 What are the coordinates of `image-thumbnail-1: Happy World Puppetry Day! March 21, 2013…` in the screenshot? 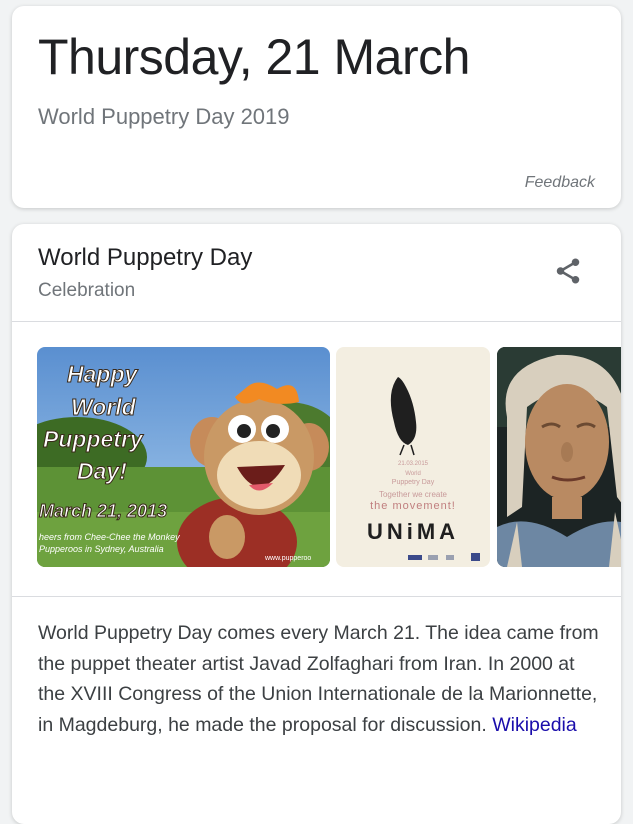 It's located at (183, 457).